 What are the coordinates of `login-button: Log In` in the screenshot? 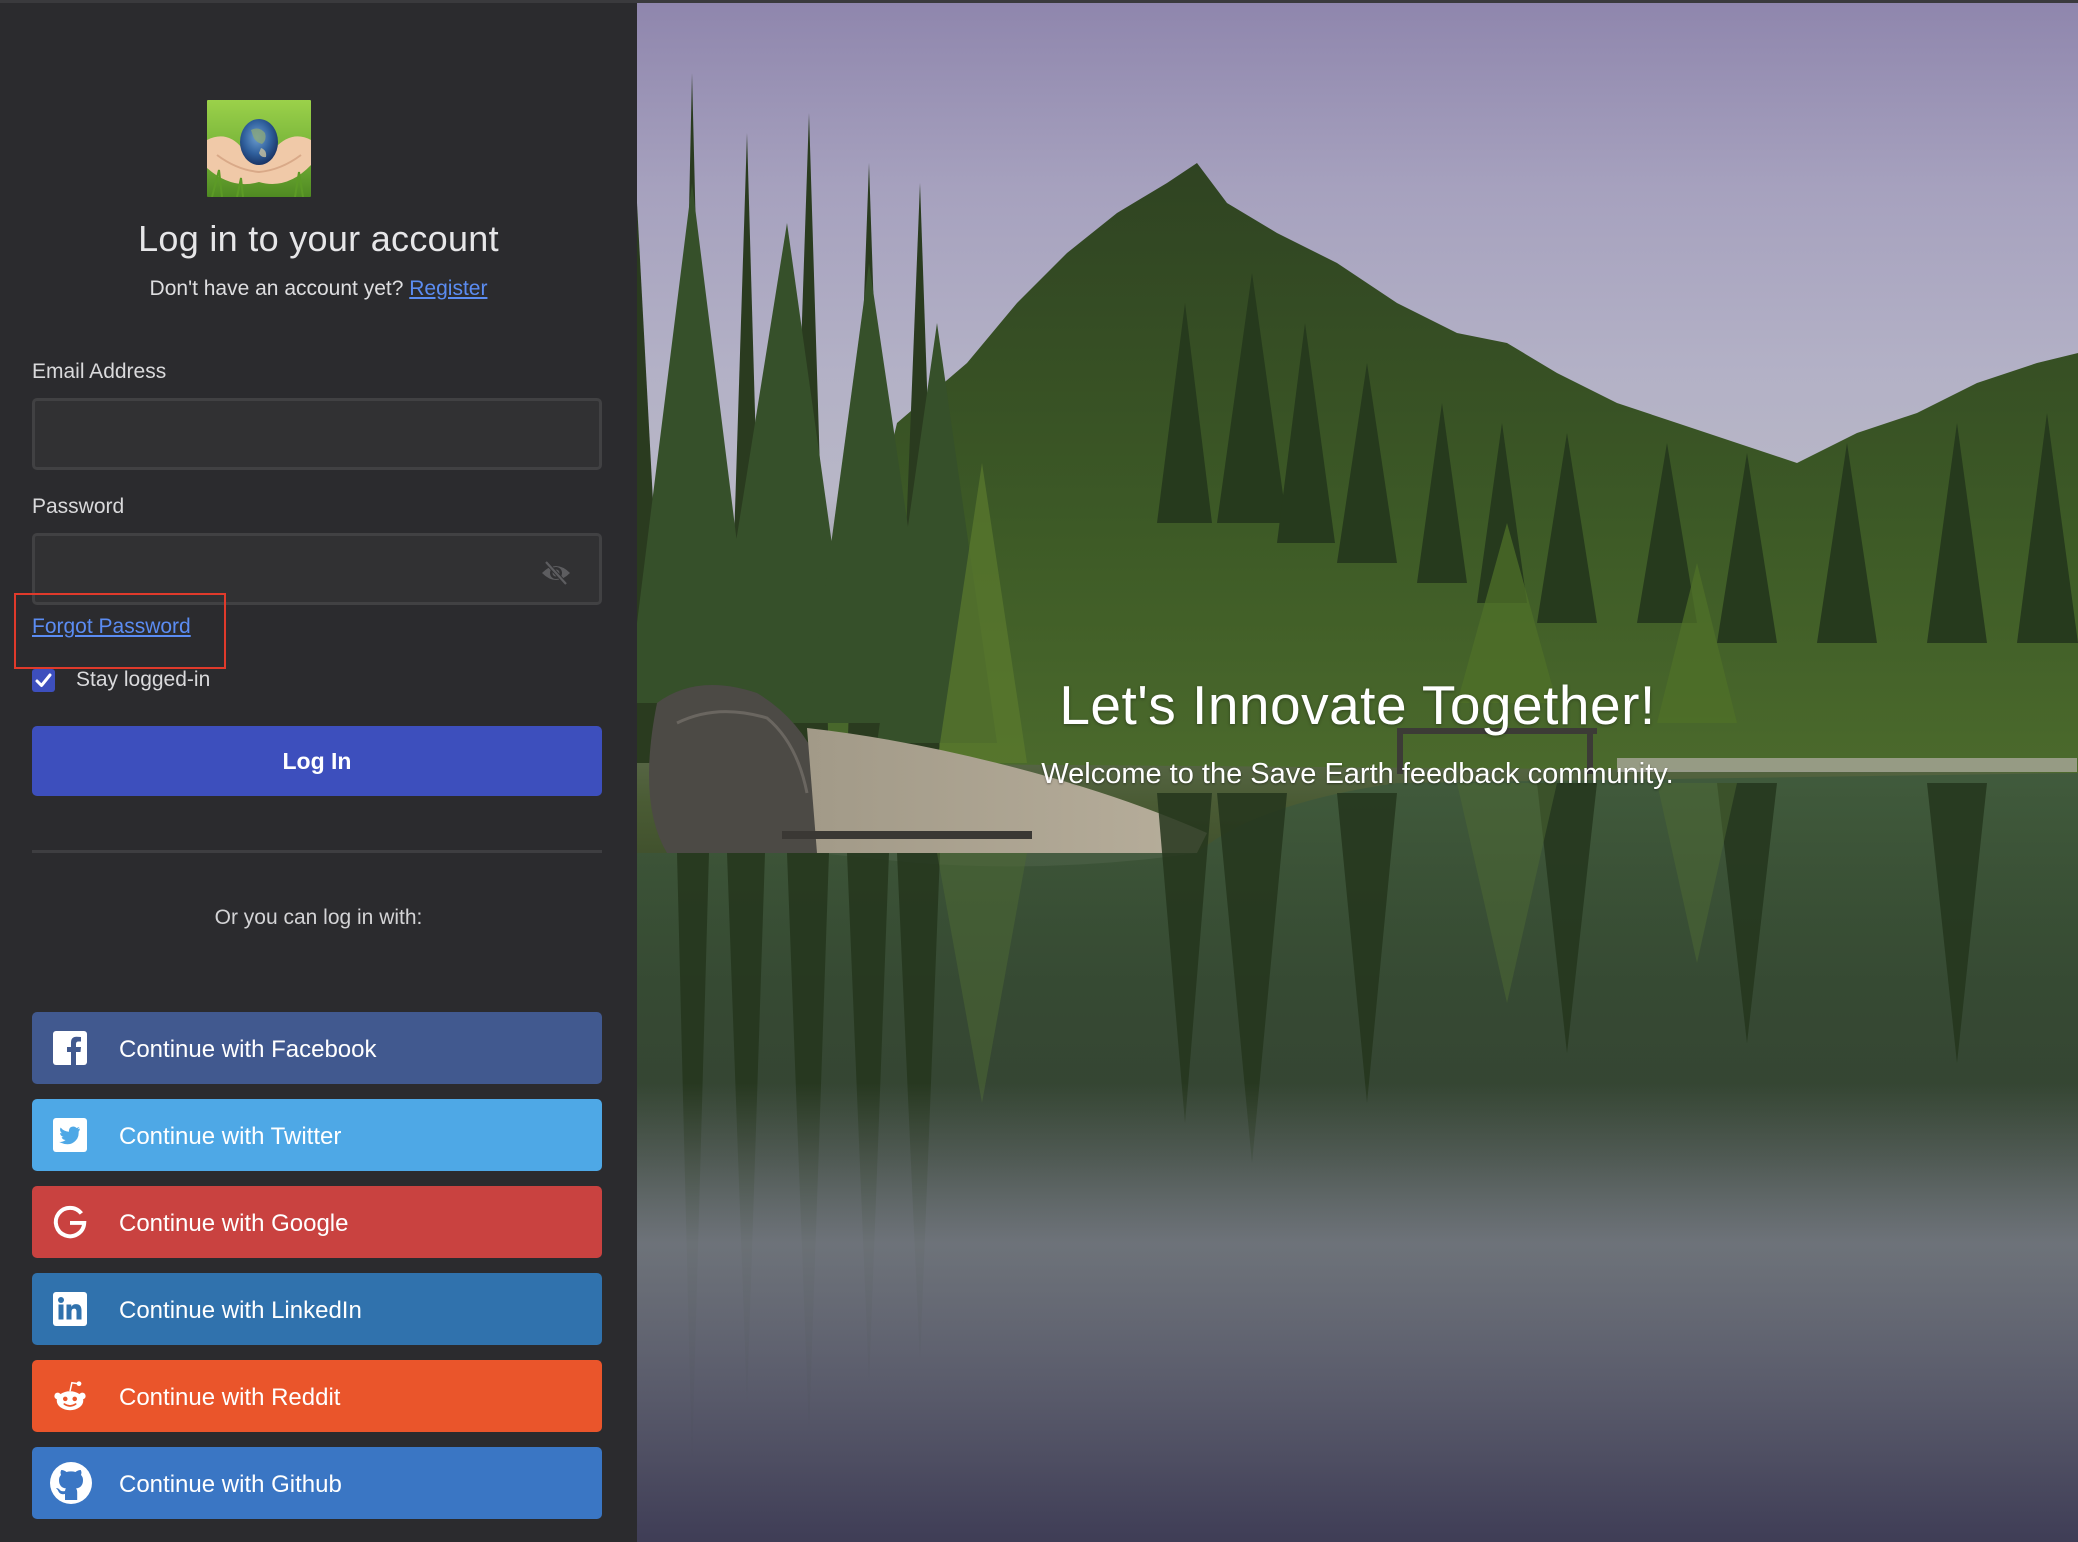 It's located at (317, 761).